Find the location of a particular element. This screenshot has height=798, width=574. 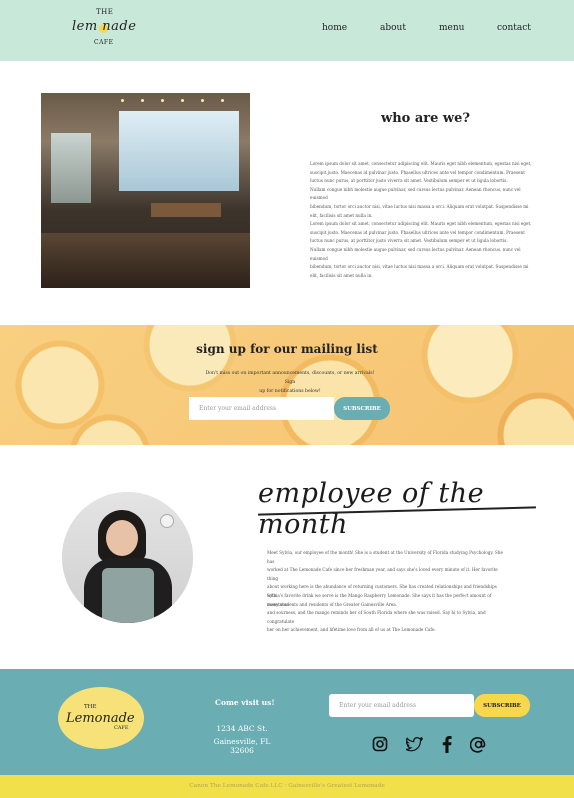

footer-subscribe-button: SUBSCRIBE is located at coordinates (502, 705).